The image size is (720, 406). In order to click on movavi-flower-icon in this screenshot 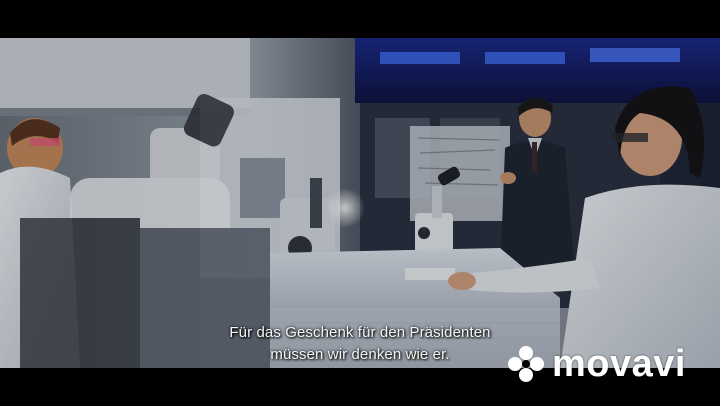, I will do `click(526, 364)`.